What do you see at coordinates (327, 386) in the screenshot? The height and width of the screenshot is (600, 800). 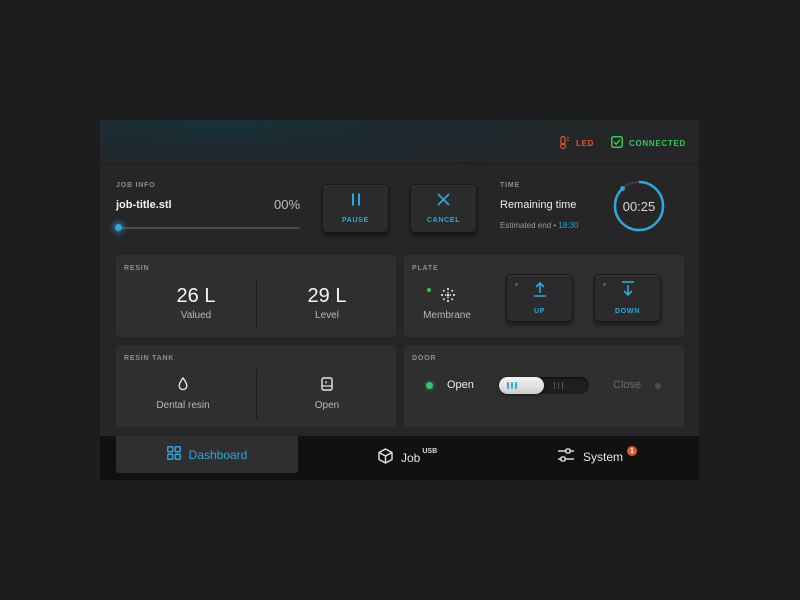 I see `tank-icon` at bounding box center [327, 386].